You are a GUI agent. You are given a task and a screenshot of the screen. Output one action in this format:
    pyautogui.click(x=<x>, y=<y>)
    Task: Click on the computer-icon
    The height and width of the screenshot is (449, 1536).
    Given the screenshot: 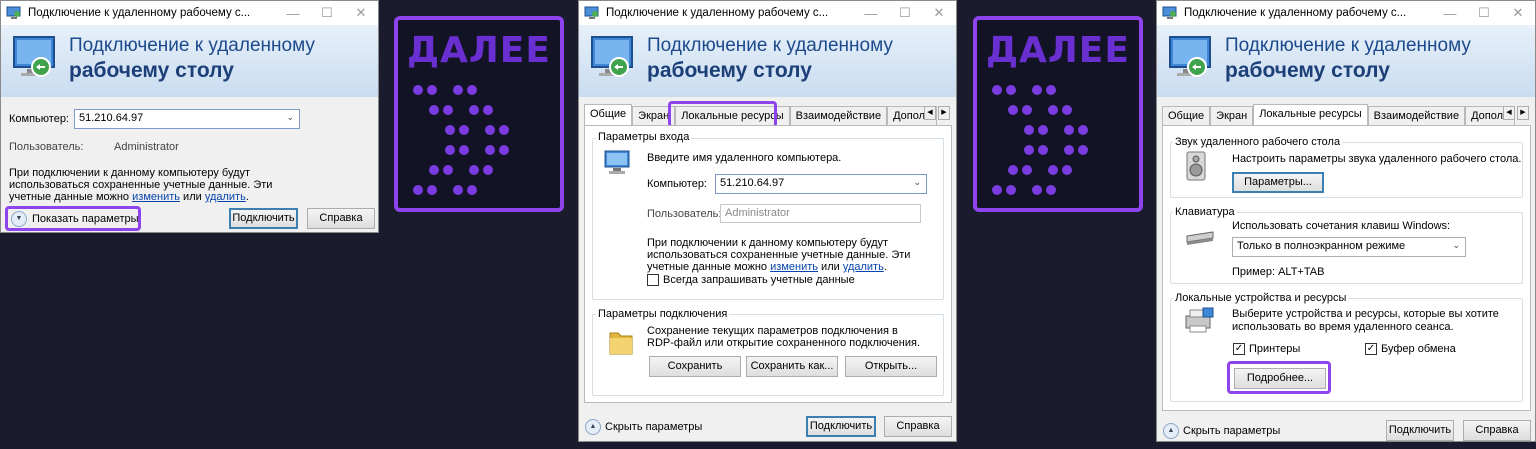 What is the action you would take?
    pyautogui.click(x=618, y=164)
    